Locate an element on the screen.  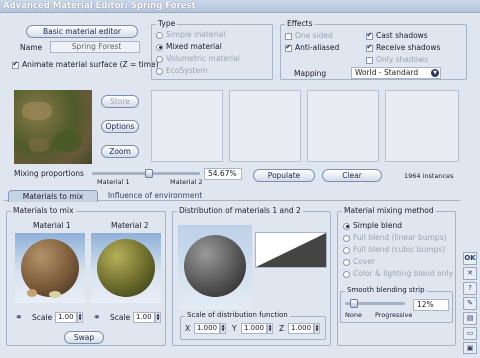
material2-preview is located at coordinates (126, 268).